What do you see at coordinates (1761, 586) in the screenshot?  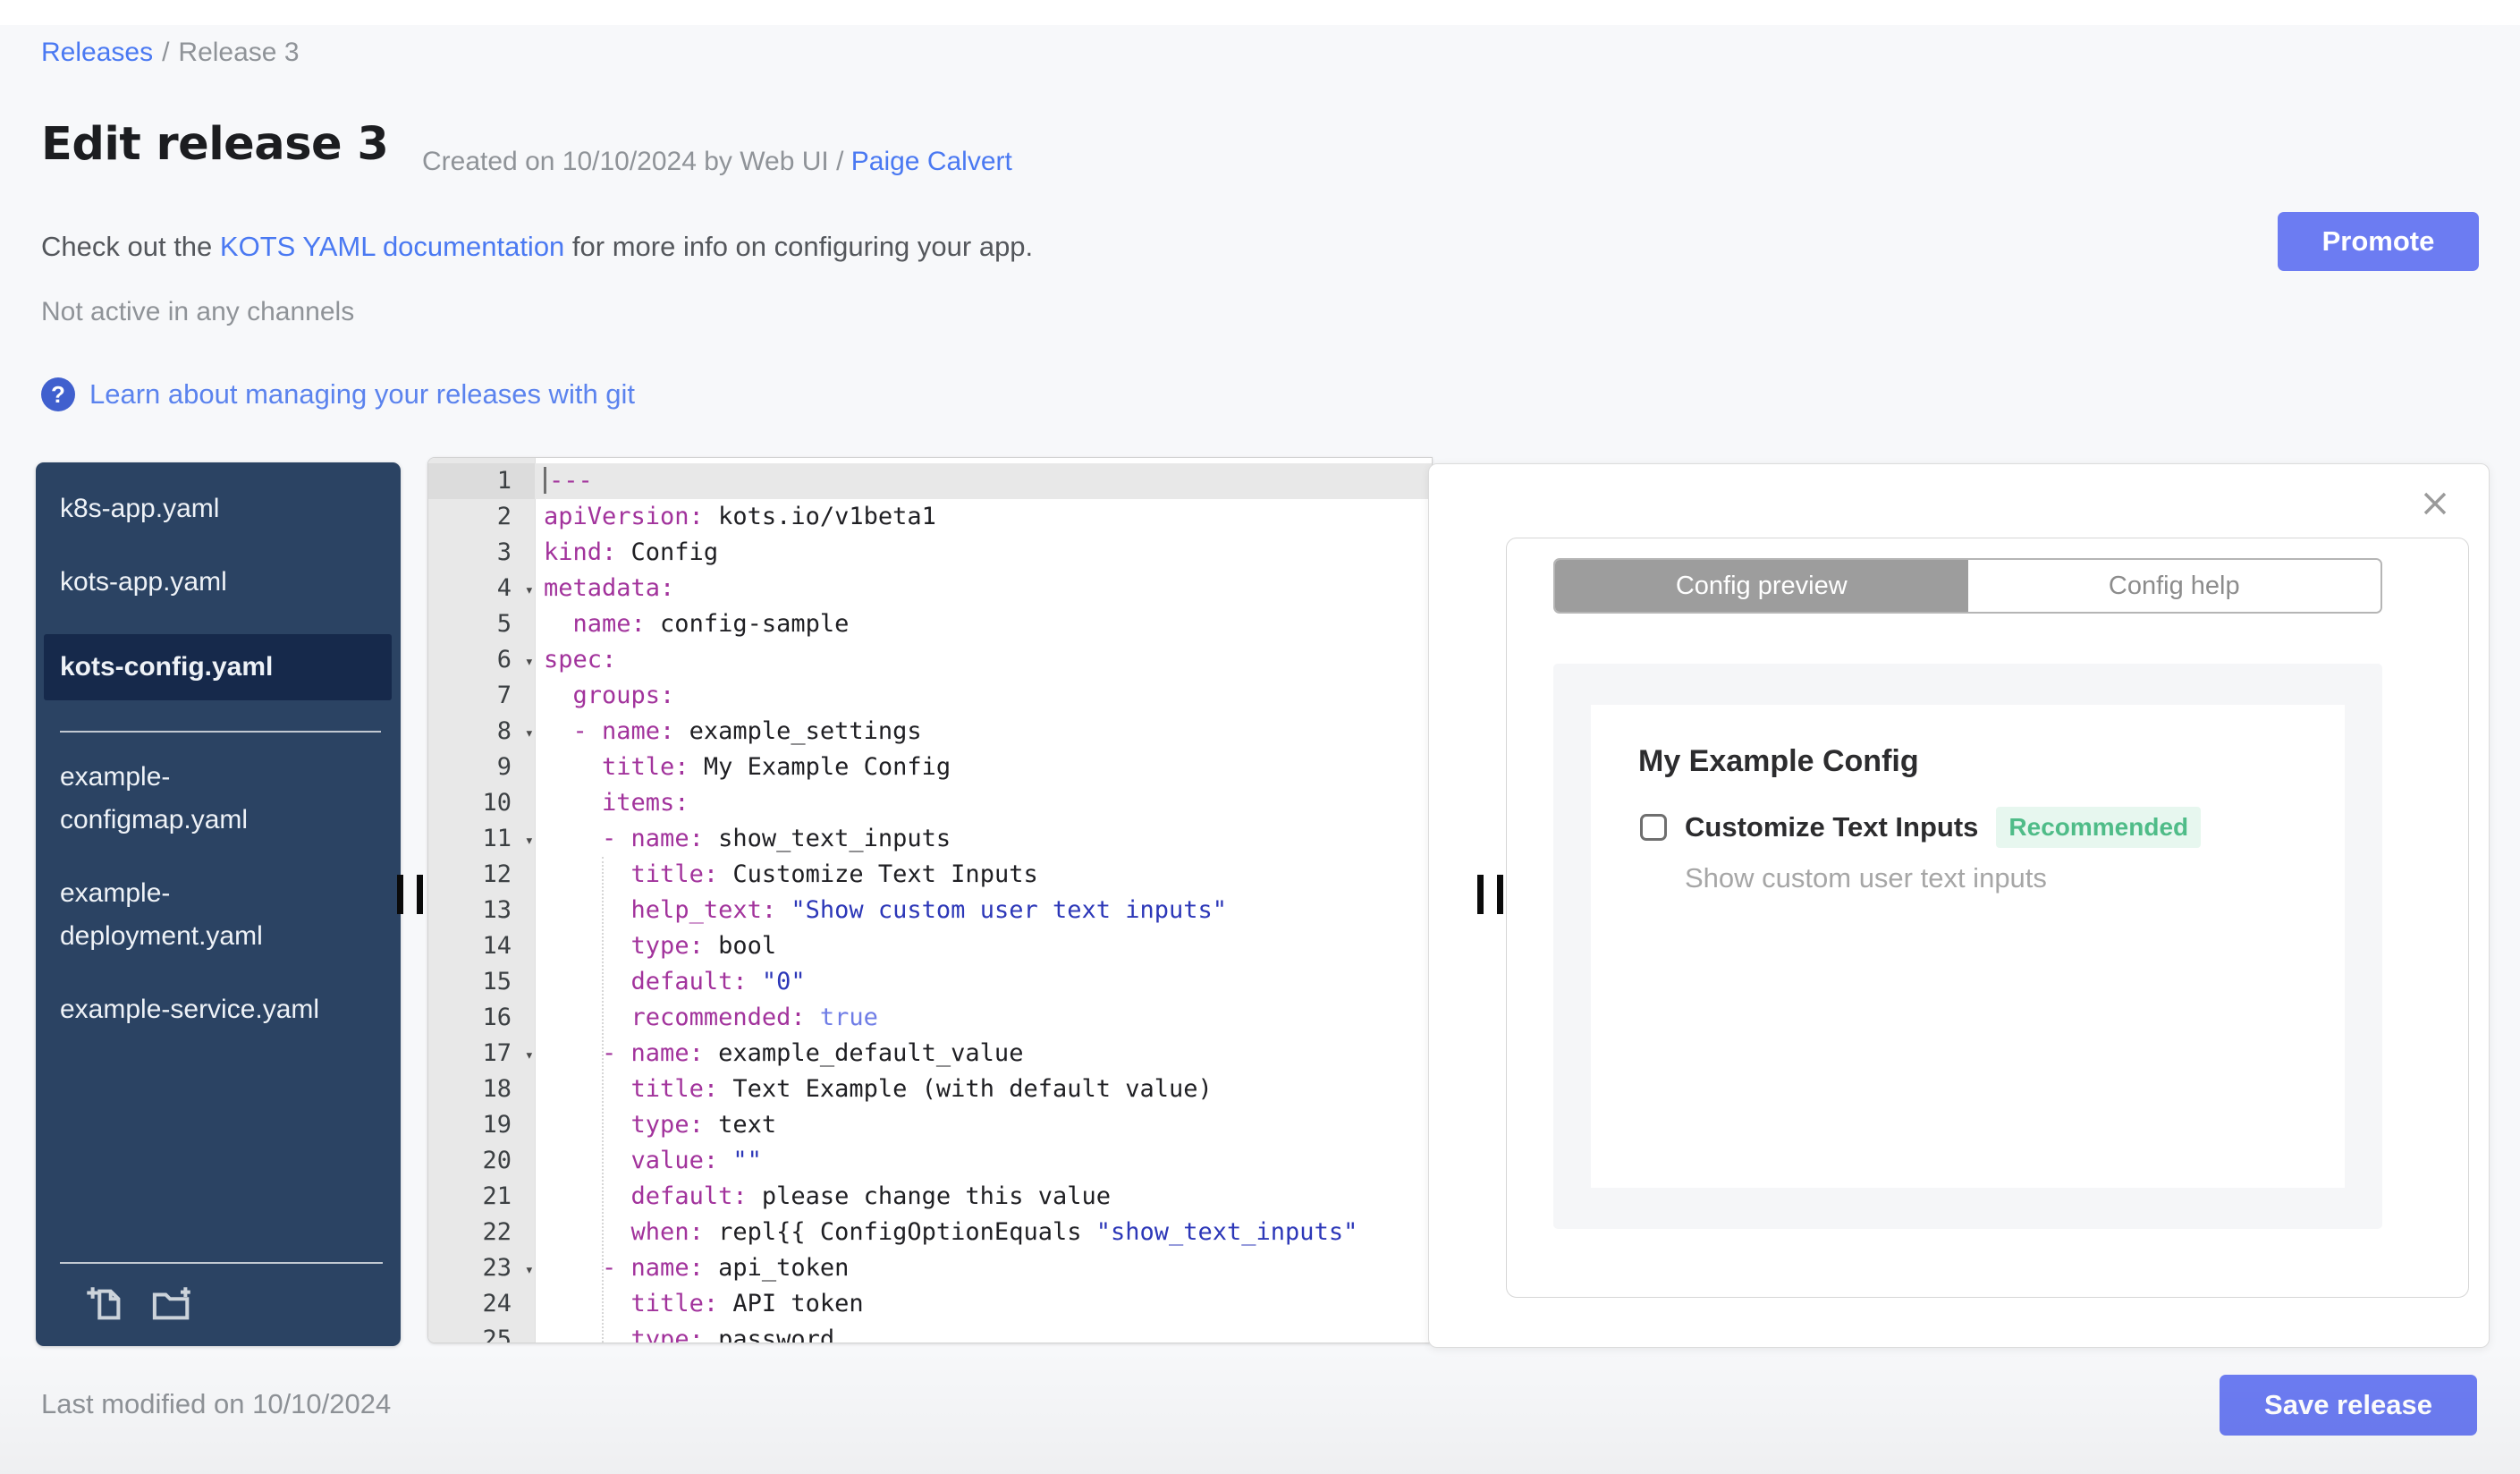 I see `tab-config-preview: Config preview` at bounding box center [1761, 586].